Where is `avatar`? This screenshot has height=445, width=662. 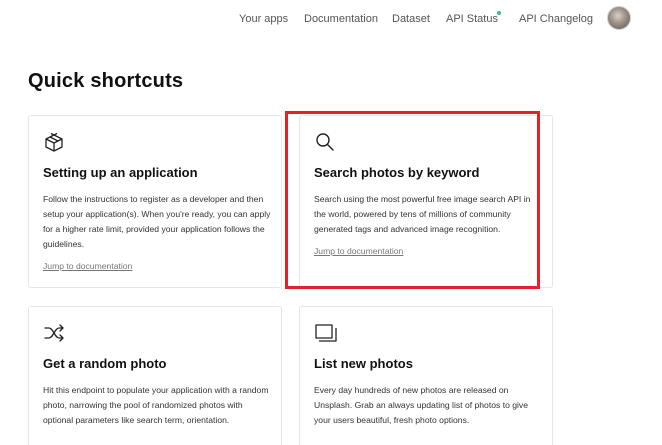
avatar is located at coordinates (619, 18).